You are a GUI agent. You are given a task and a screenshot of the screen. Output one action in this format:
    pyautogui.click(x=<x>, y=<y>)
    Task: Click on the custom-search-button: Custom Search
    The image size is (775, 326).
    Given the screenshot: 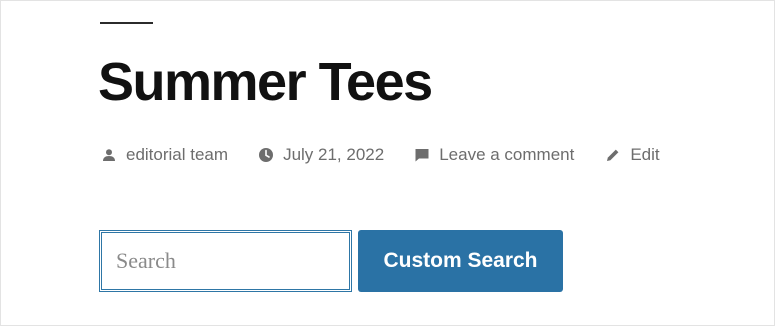 What is the action you would take?
    pyautogui.click(x=460, y=261)
    